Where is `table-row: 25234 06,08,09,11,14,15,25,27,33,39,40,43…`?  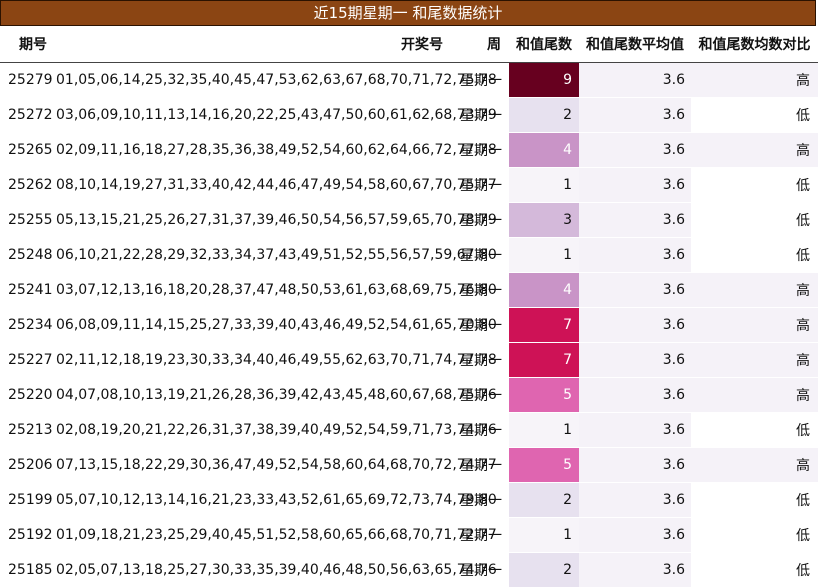 table-row: 25234 06,08,09,11,14,15,25,27,33,39,40,43… is located at coordinates (409, 325).